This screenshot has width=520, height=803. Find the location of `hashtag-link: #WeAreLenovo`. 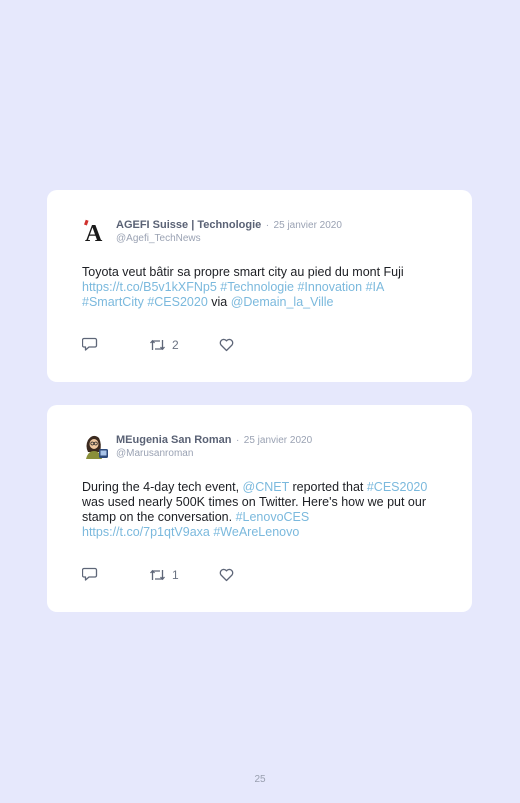

hashtag-link: #WeAreLenovo is located at coordinates (256, 532).